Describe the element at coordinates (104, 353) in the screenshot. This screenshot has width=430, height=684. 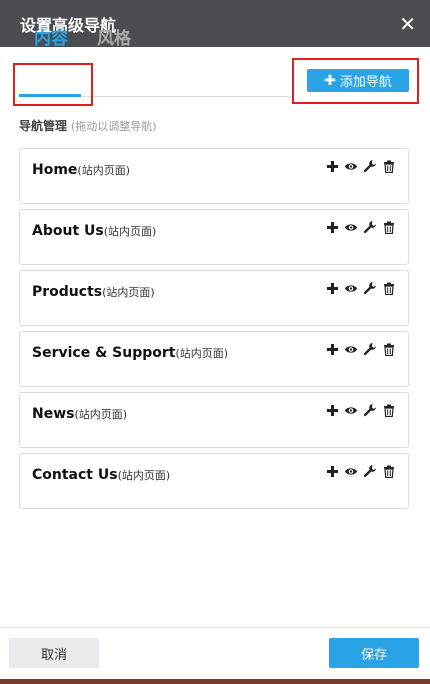
I see `nav-item-name: Service & Support` at that location.